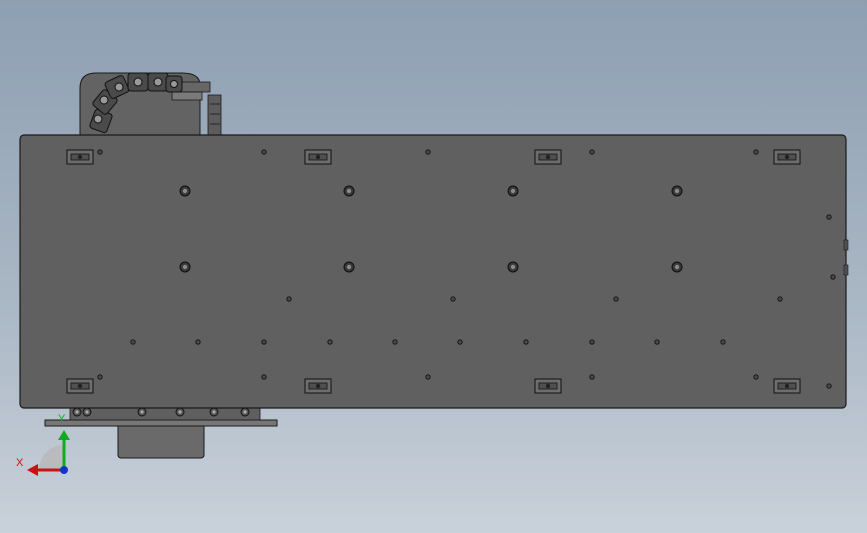  Describe the element at coordinates (32, 470) in the screenshot. I see `x-axis-head` at that location.